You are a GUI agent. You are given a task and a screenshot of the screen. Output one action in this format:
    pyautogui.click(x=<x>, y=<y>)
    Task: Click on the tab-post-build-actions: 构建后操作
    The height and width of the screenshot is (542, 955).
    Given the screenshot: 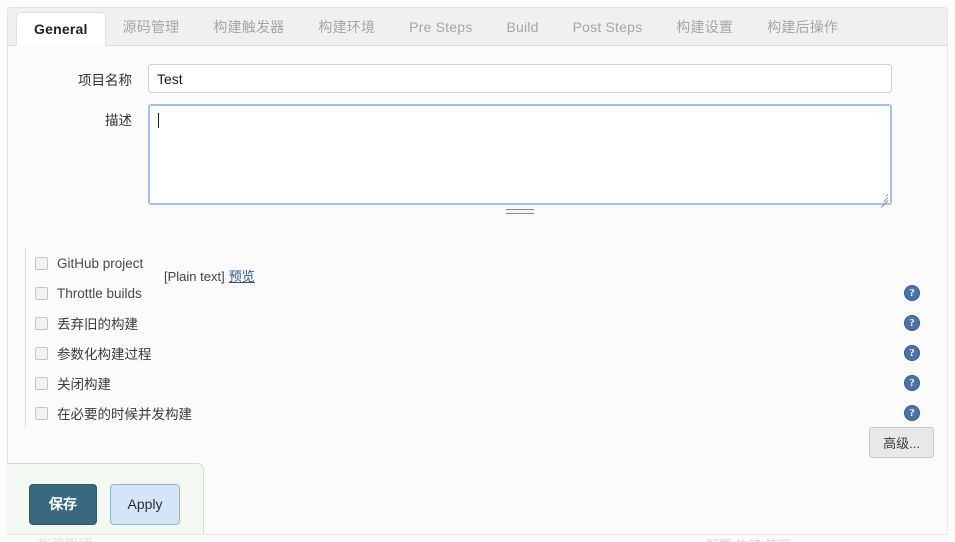 What is the action you would take?
    pyautogui.click(x=802, y=28)
    